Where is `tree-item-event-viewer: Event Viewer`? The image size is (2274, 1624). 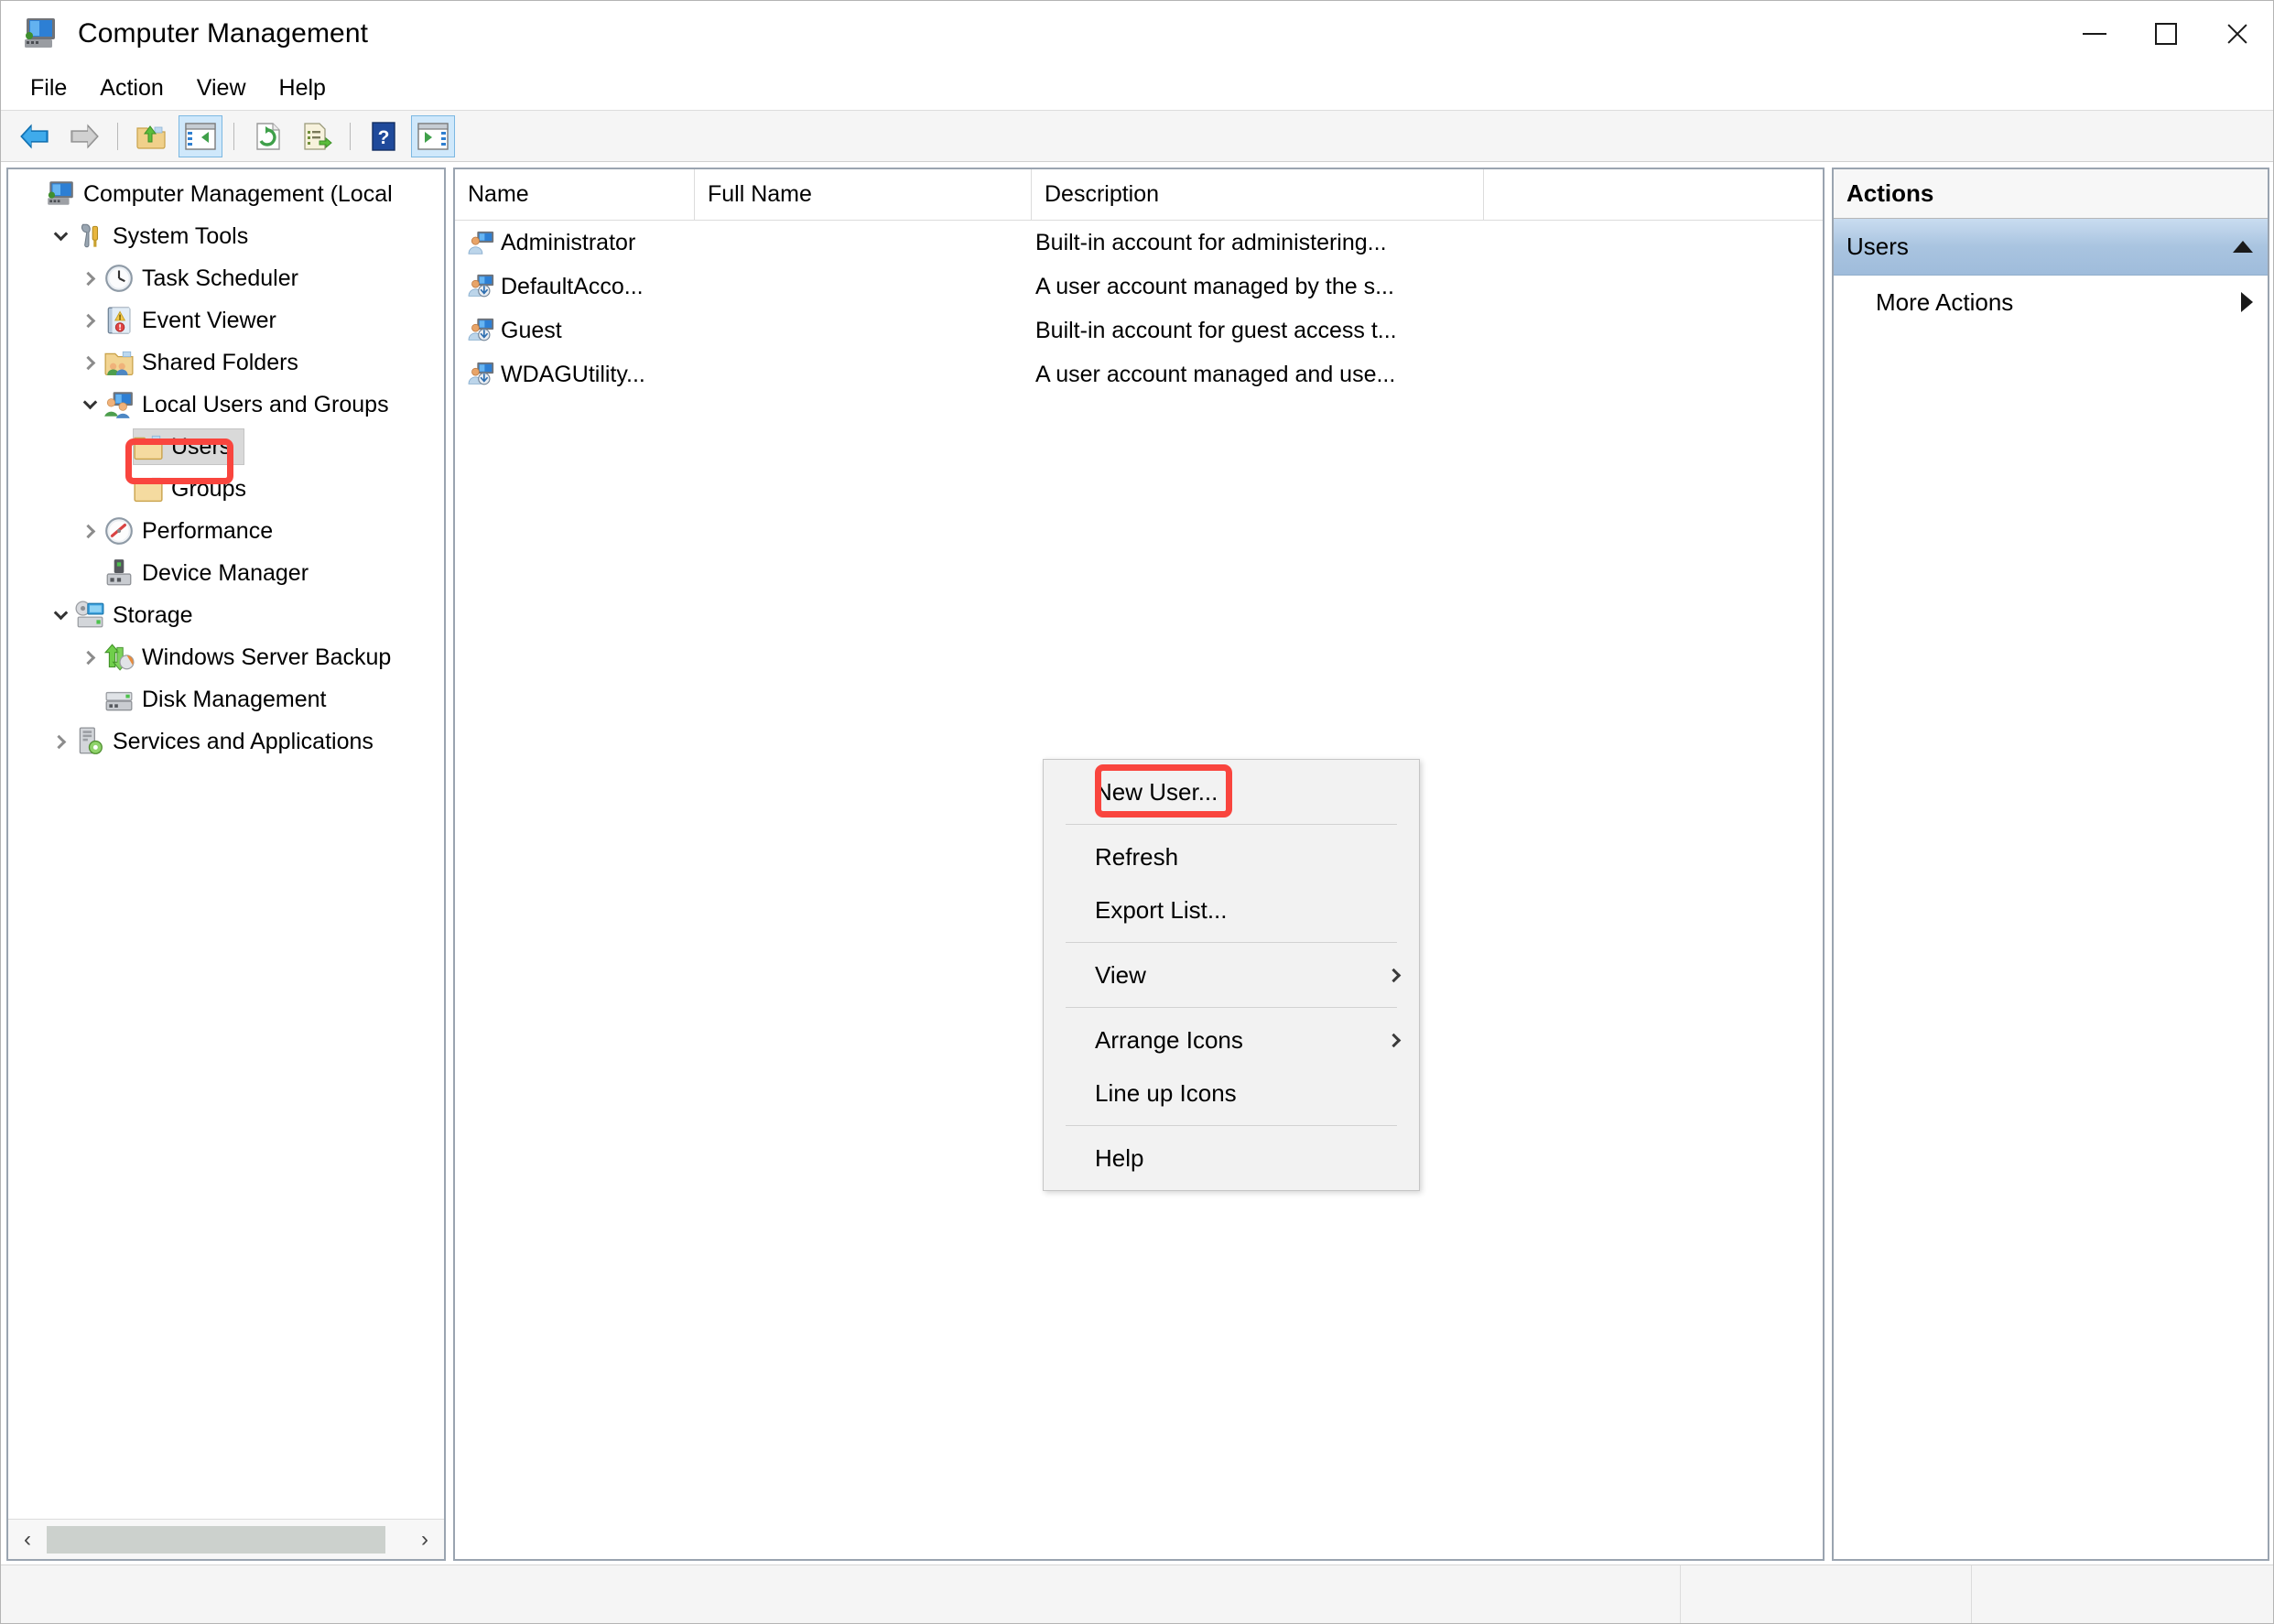 tree-item-event-viewer: Event Viewer is located at coordinates (226, 320).